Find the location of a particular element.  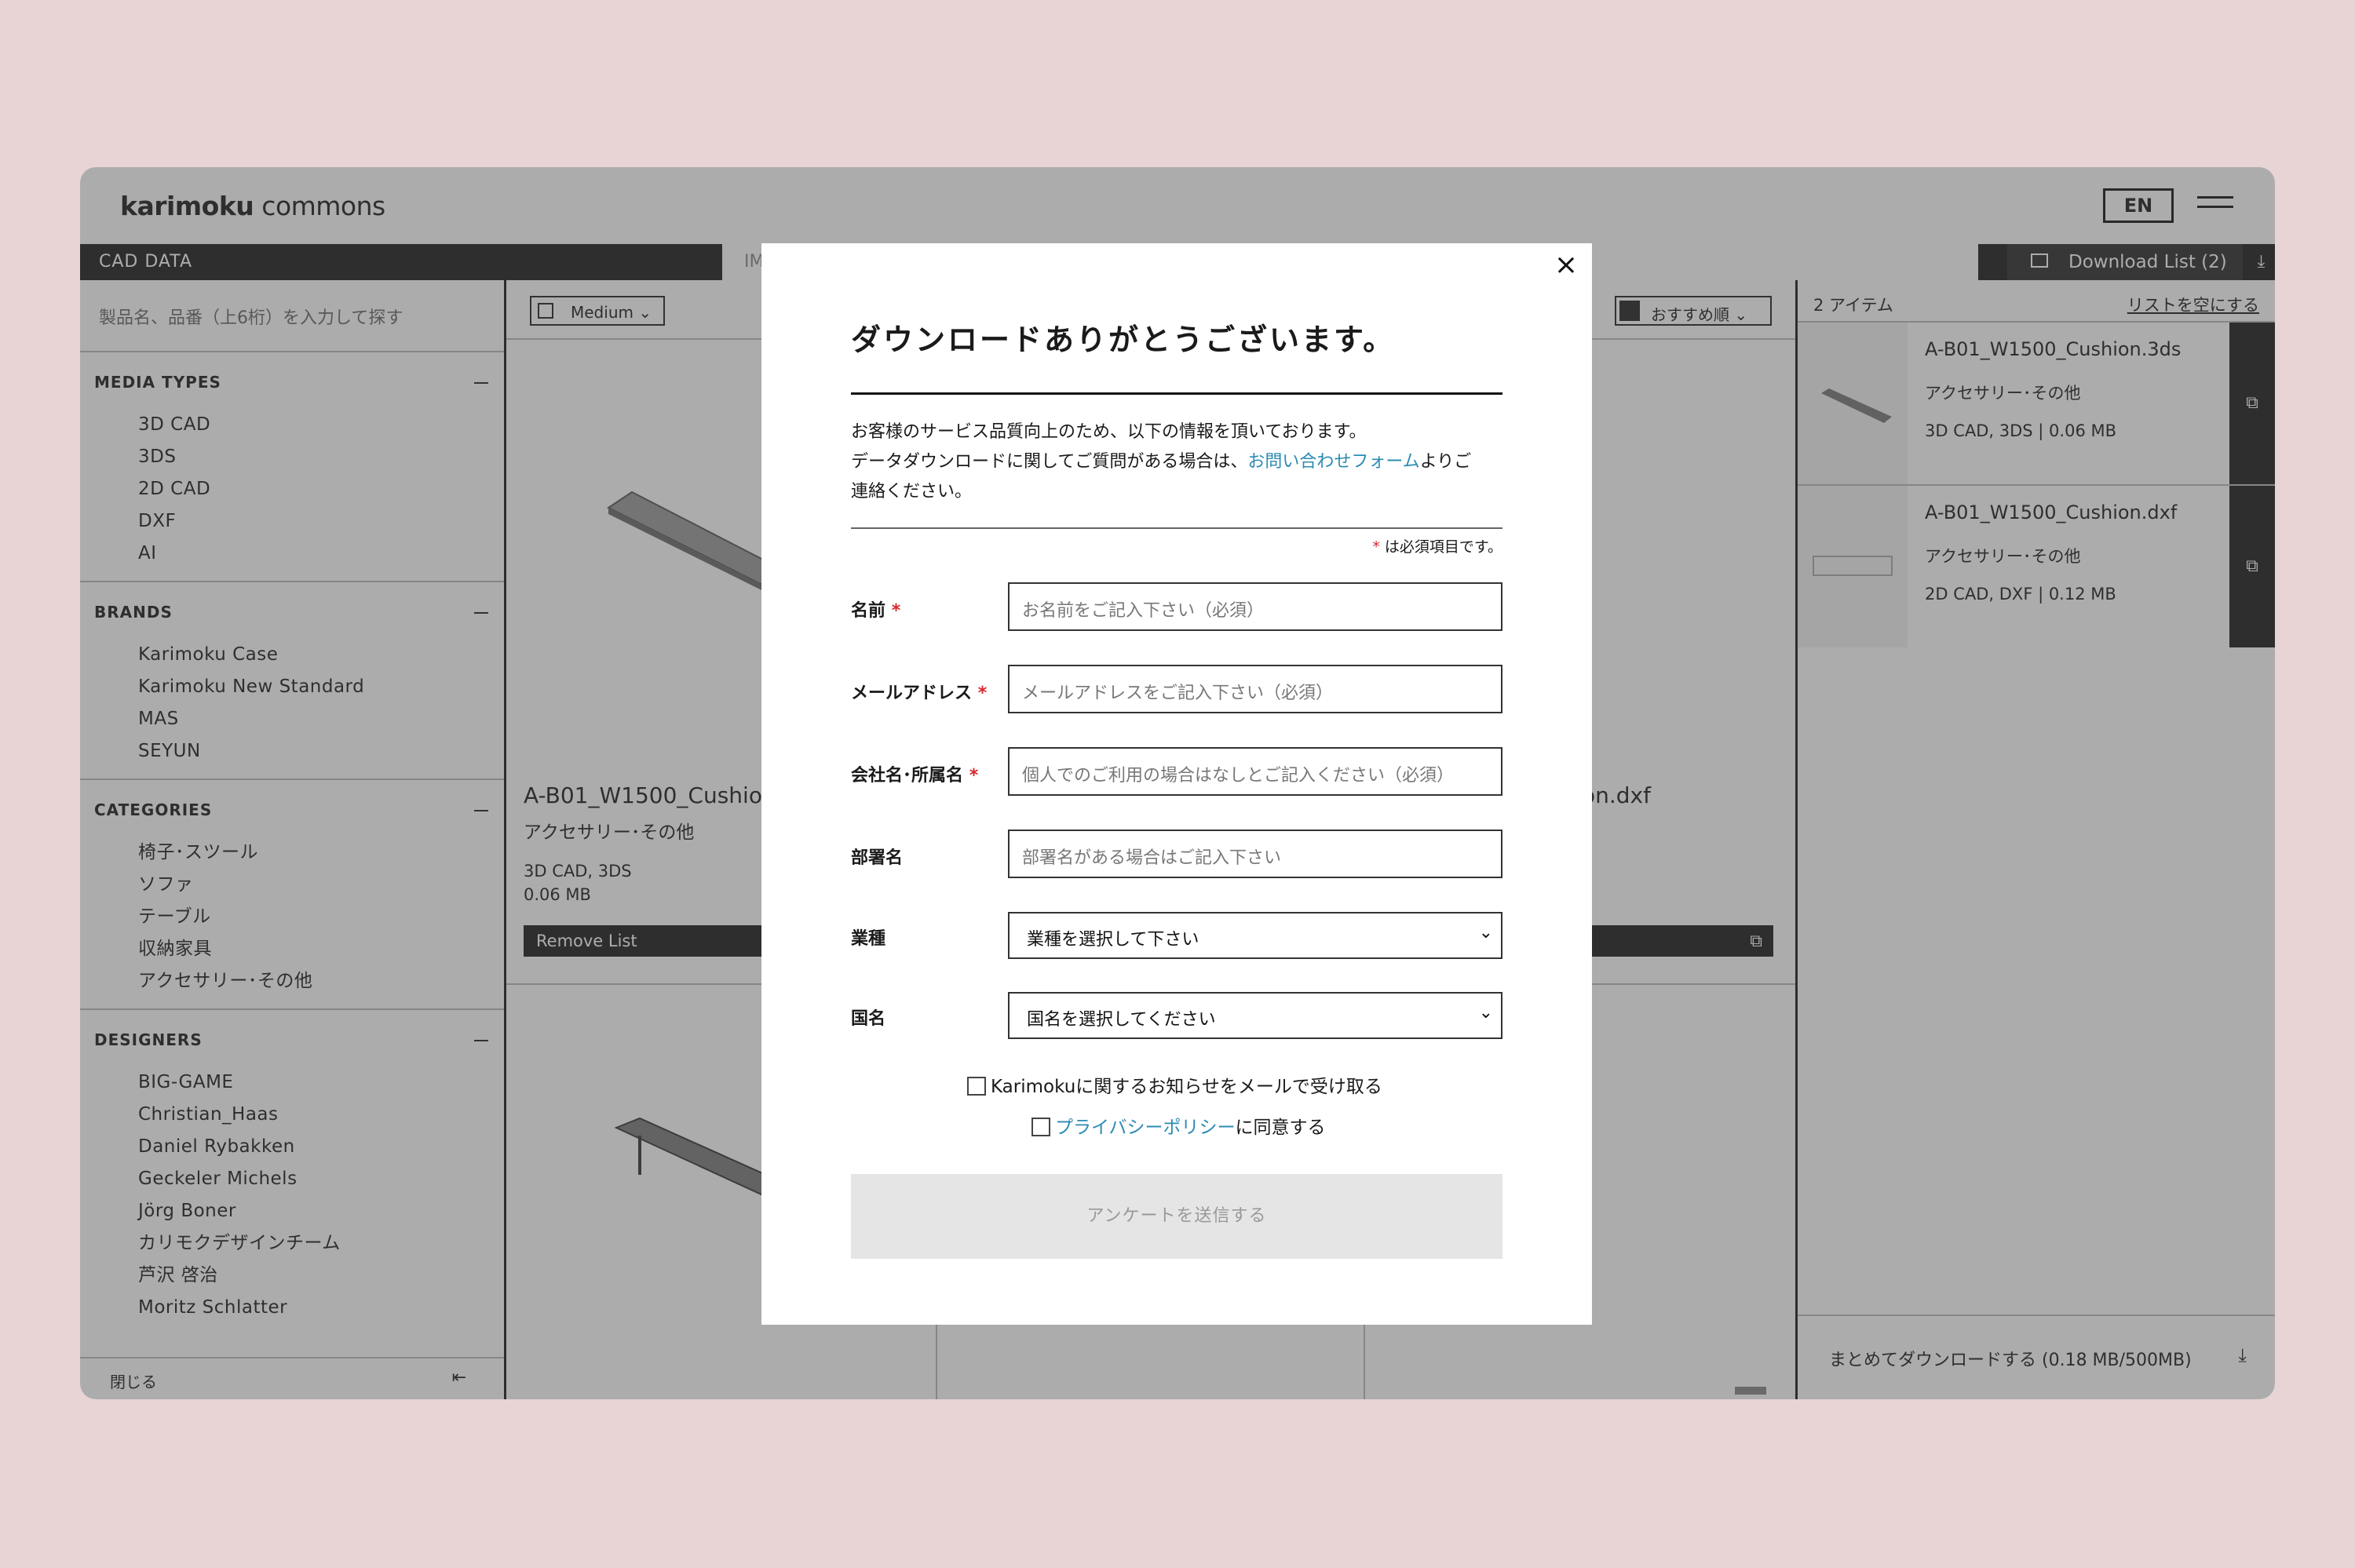

country-select: 国名を選択してください ⌄ is located at coordinates (1255, 1015).